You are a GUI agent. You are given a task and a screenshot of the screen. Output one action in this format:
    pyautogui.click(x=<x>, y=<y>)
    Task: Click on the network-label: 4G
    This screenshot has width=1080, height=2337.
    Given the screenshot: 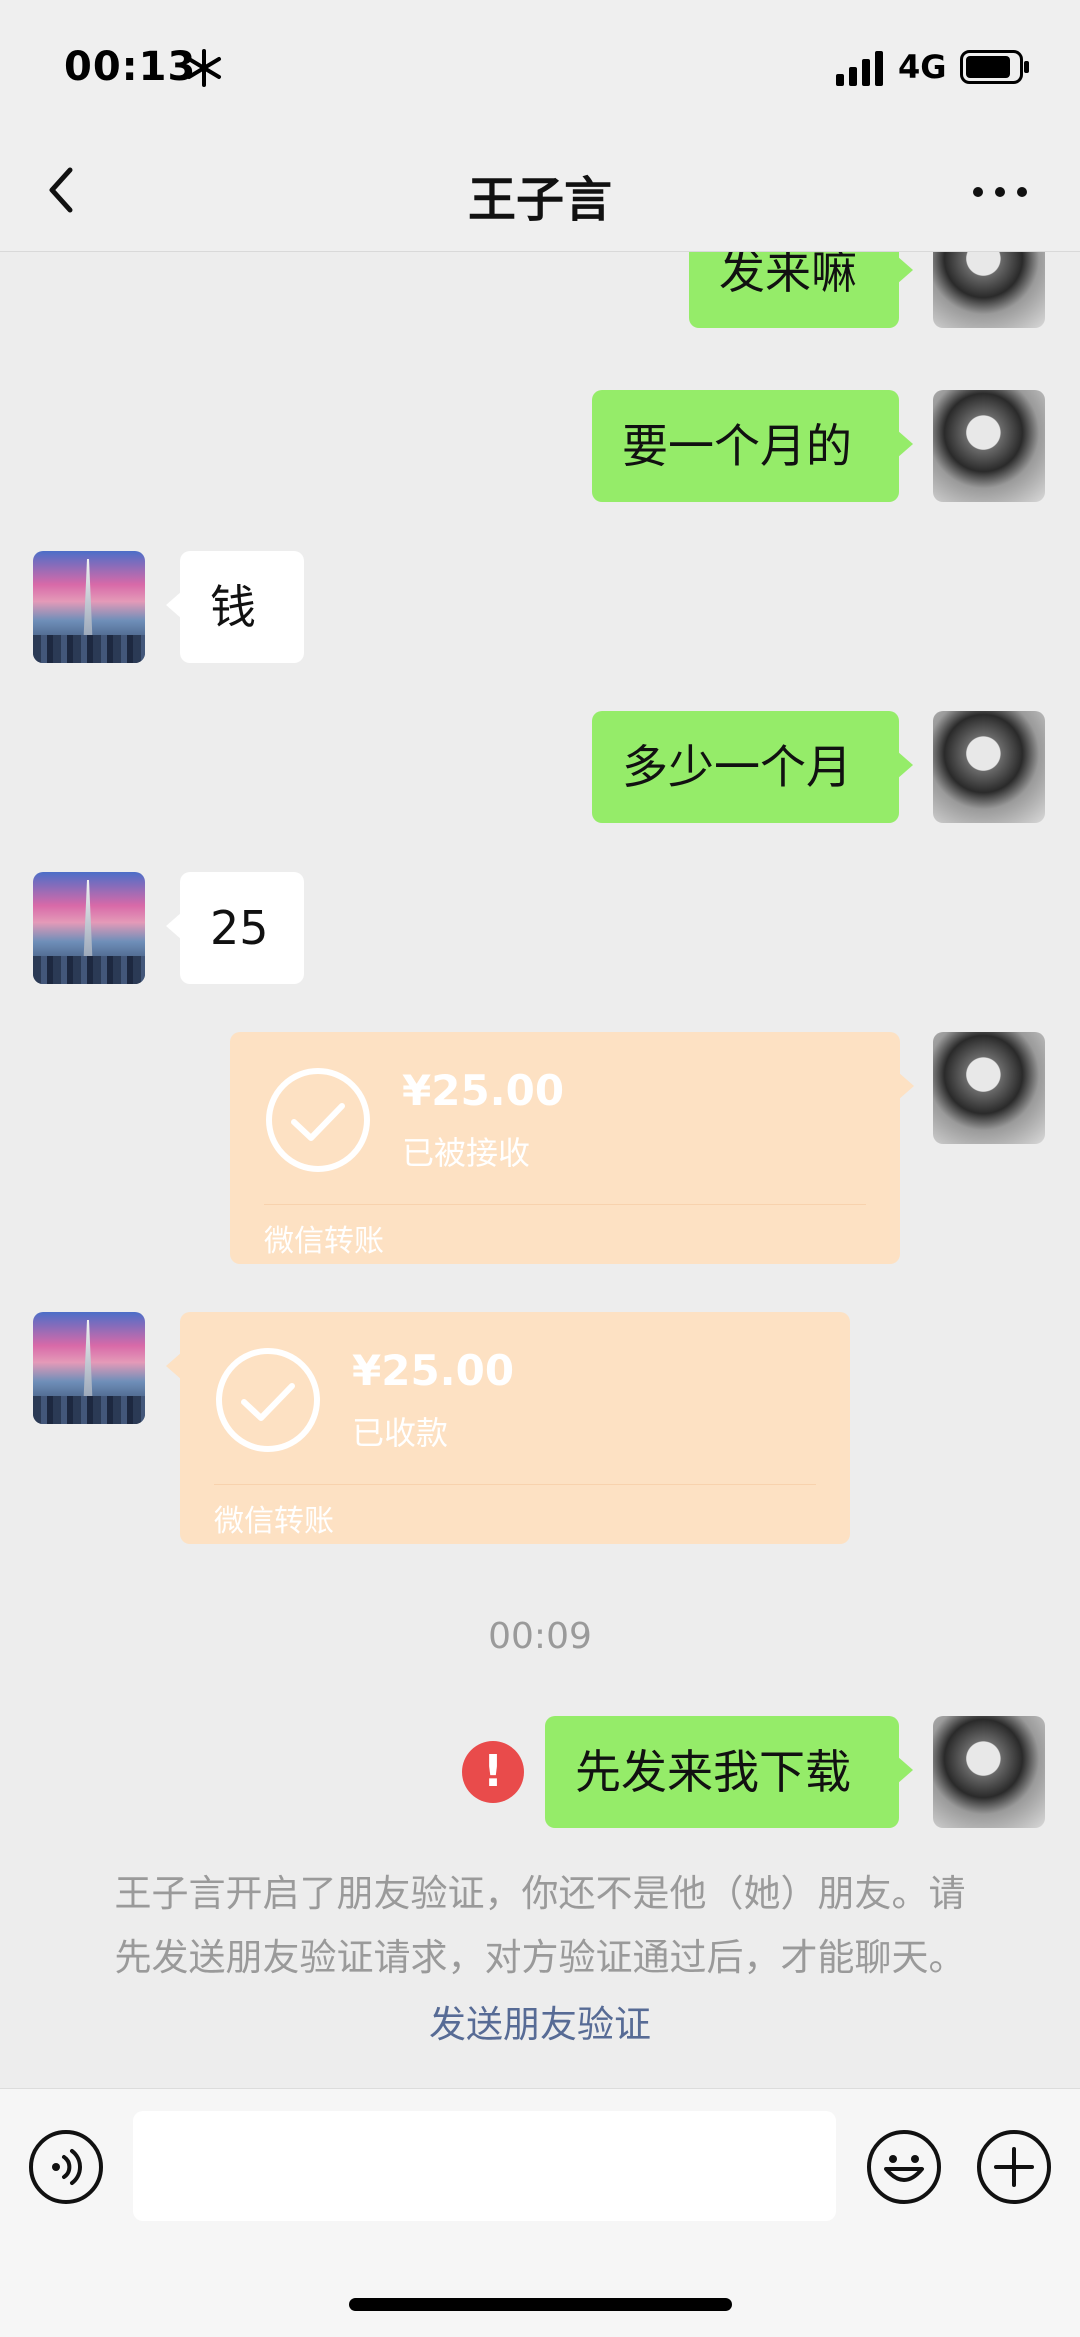 What is the action you would take?
    pyautogui.click(x=922, y=67)
    